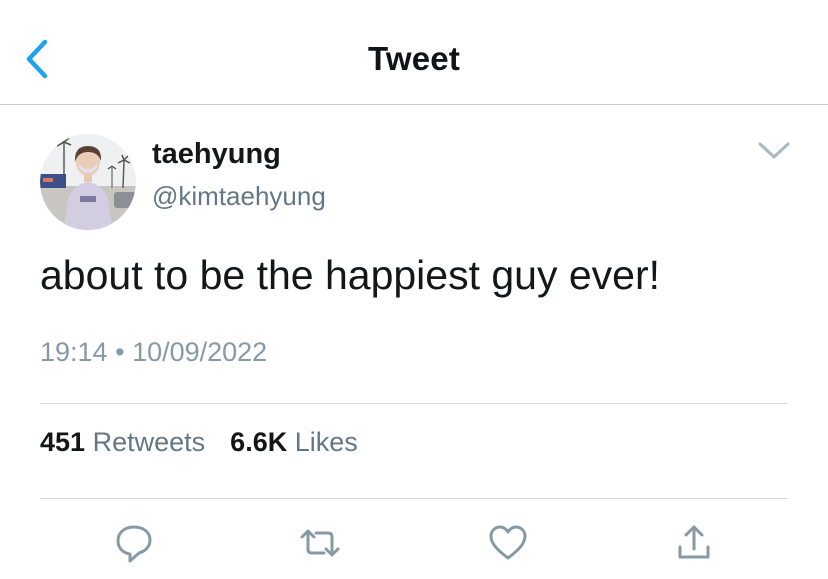 The height and width of the screenshot is (579, 828). I want to click on avatar, so click(88, 182).